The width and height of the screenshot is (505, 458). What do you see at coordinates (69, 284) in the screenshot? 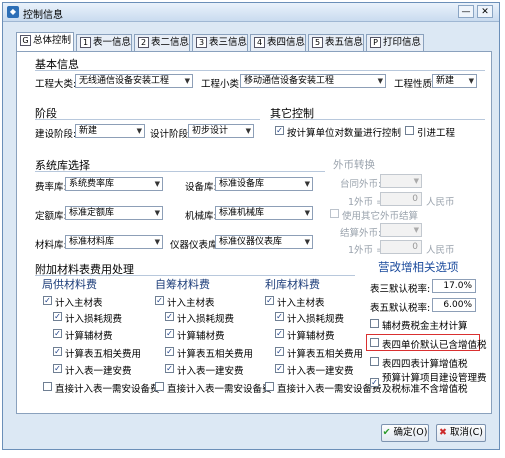
I see `group-bureau-title: 局供材料费` at bounding box center [69, 284].